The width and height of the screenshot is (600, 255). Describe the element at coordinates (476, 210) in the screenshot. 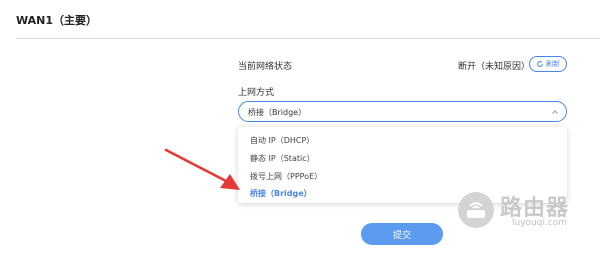

I see `router-logo-icon` at that location.